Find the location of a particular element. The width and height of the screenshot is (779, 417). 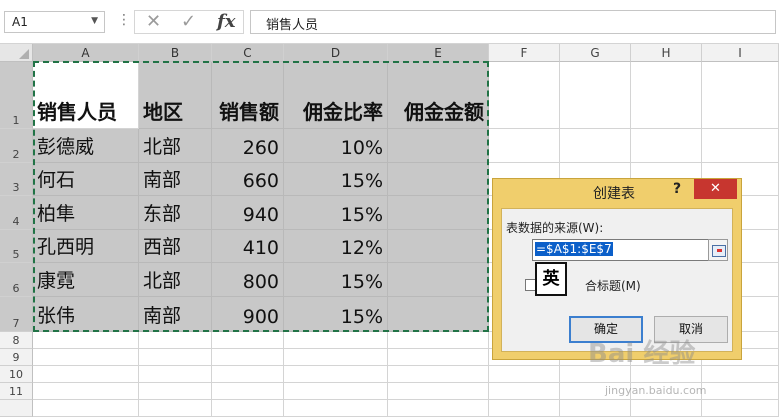

cell-i10 is located at coordinates (740, 374).